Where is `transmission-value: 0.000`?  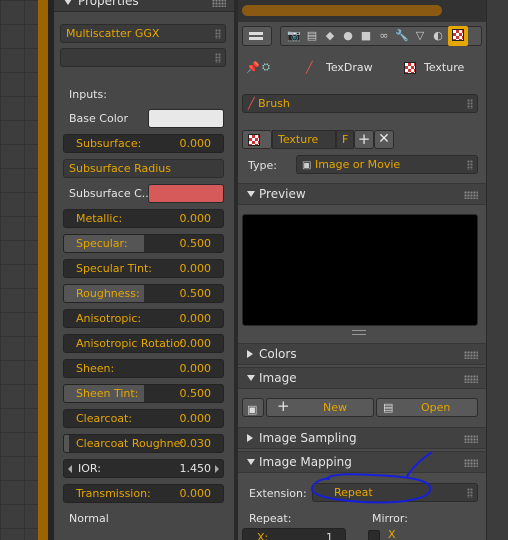
transmission-value: 0.000 is located at coordinates (195, 493).